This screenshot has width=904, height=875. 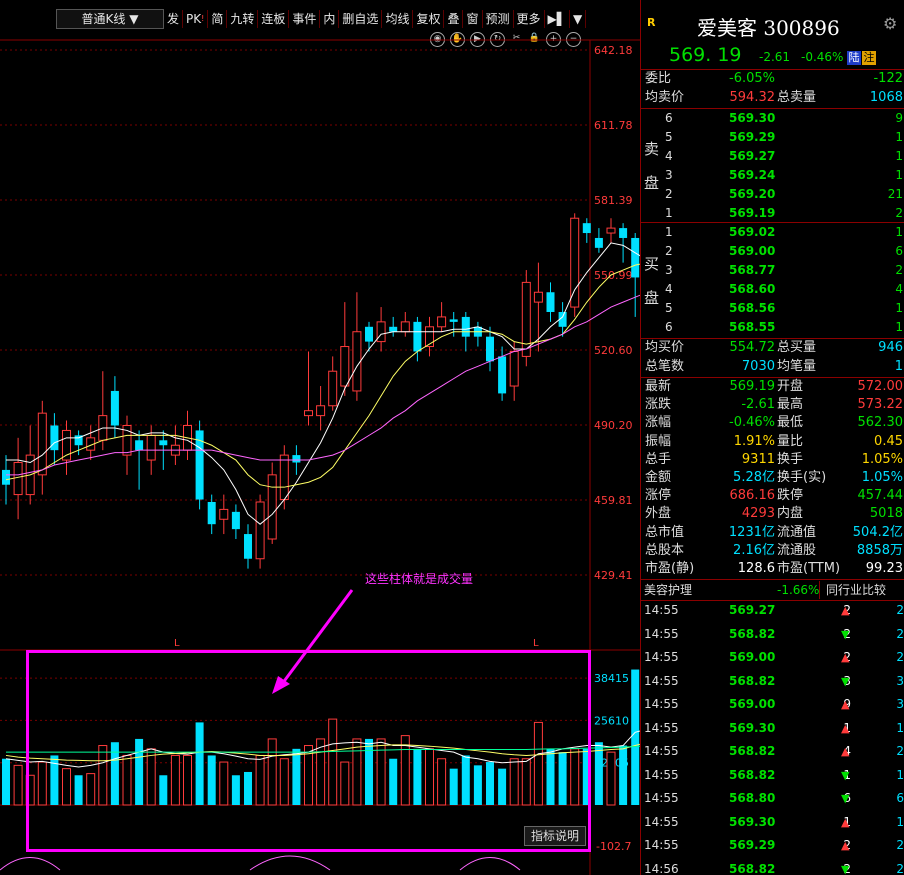 What do you see at coordinates (752, 289) in the screenshot?
I see `bids-level-price: 568.60` at bounding box center [752, 289].